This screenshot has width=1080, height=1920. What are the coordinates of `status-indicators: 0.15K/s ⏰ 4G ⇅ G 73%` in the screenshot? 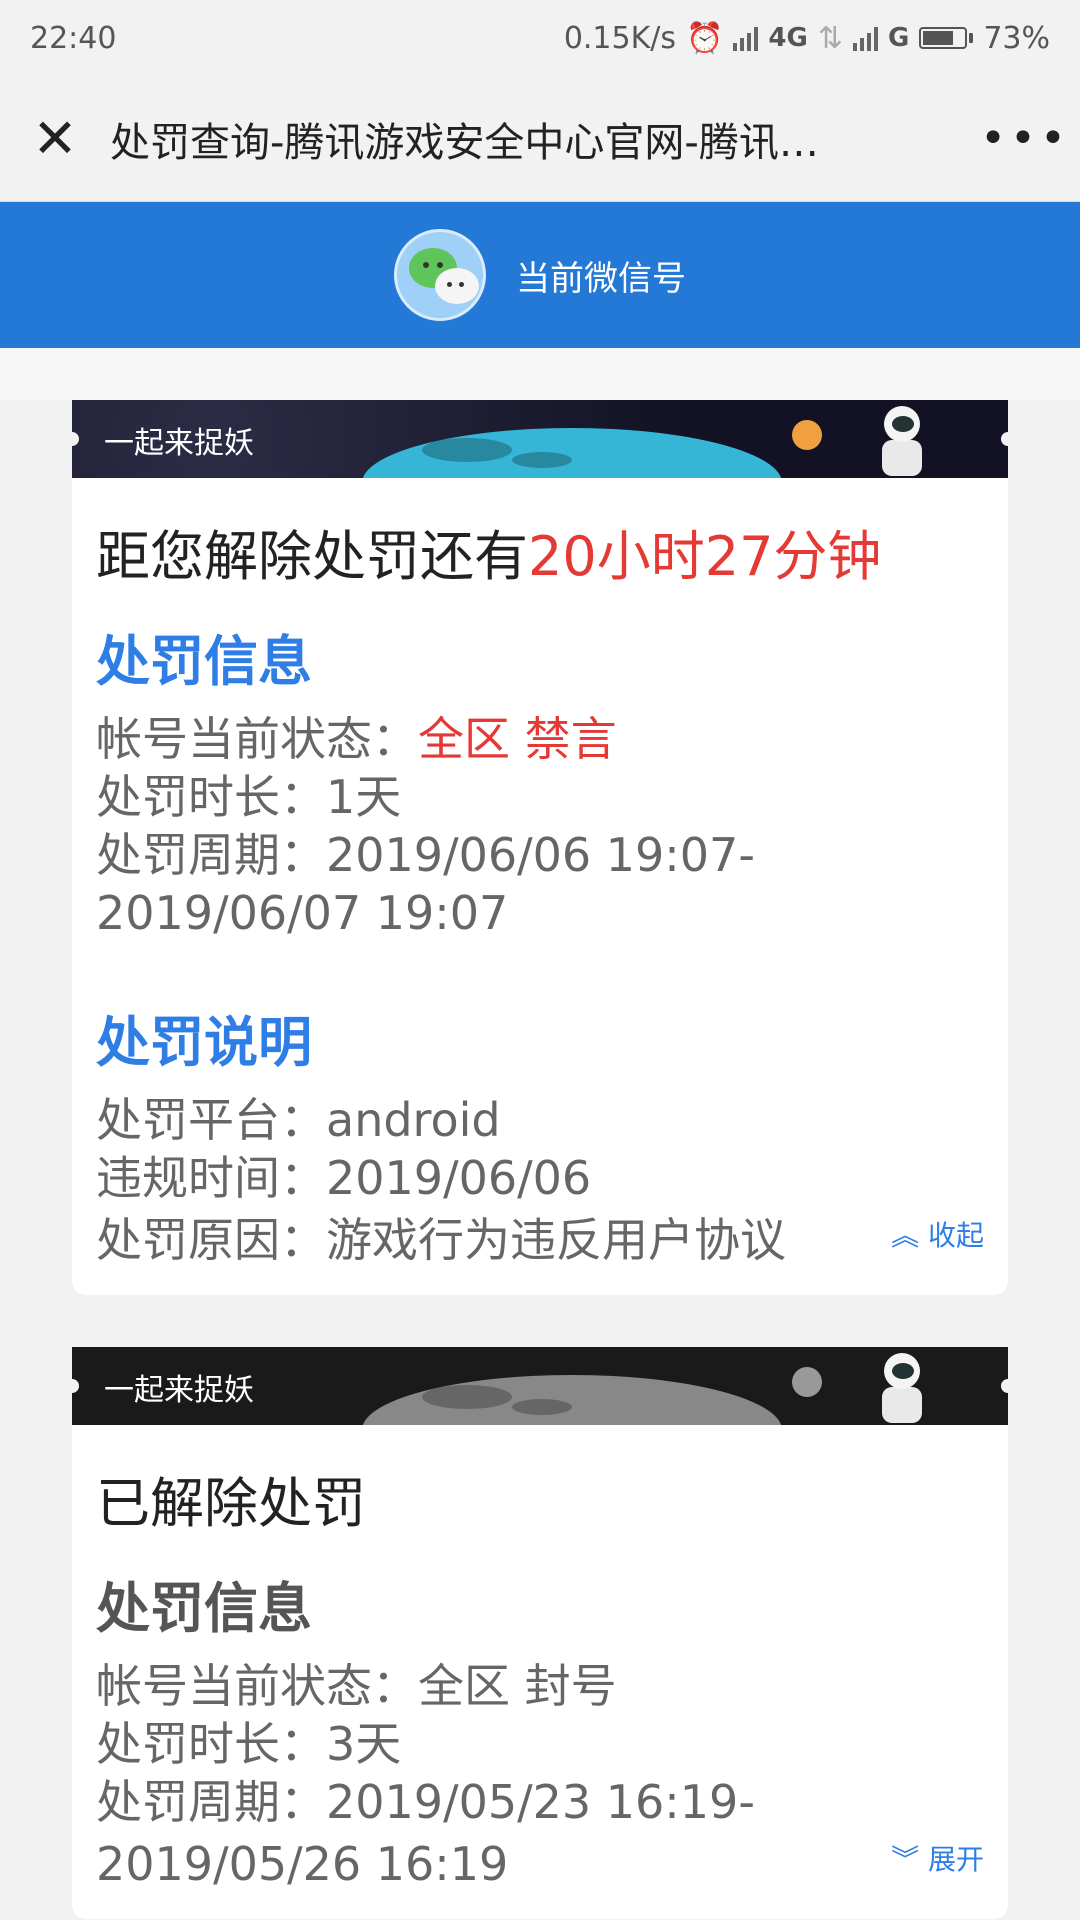 It's located at (807, 38).